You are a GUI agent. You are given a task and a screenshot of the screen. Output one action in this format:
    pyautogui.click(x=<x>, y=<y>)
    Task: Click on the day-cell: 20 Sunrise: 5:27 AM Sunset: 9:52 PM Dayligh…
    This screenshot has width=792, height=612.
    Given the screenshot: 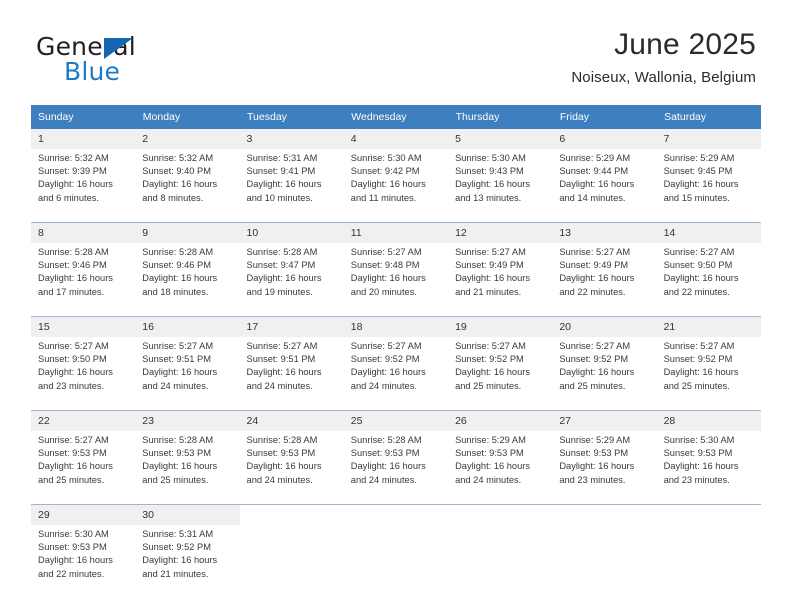 What is the action you would take?
    pyautogui.click(x=604, y=358)
    